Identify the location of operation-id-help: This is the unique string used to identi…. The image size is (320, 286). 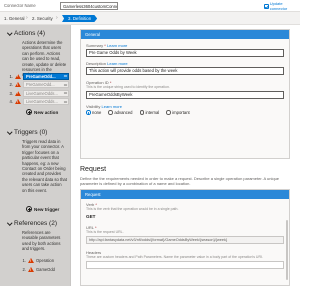
(128, 87).